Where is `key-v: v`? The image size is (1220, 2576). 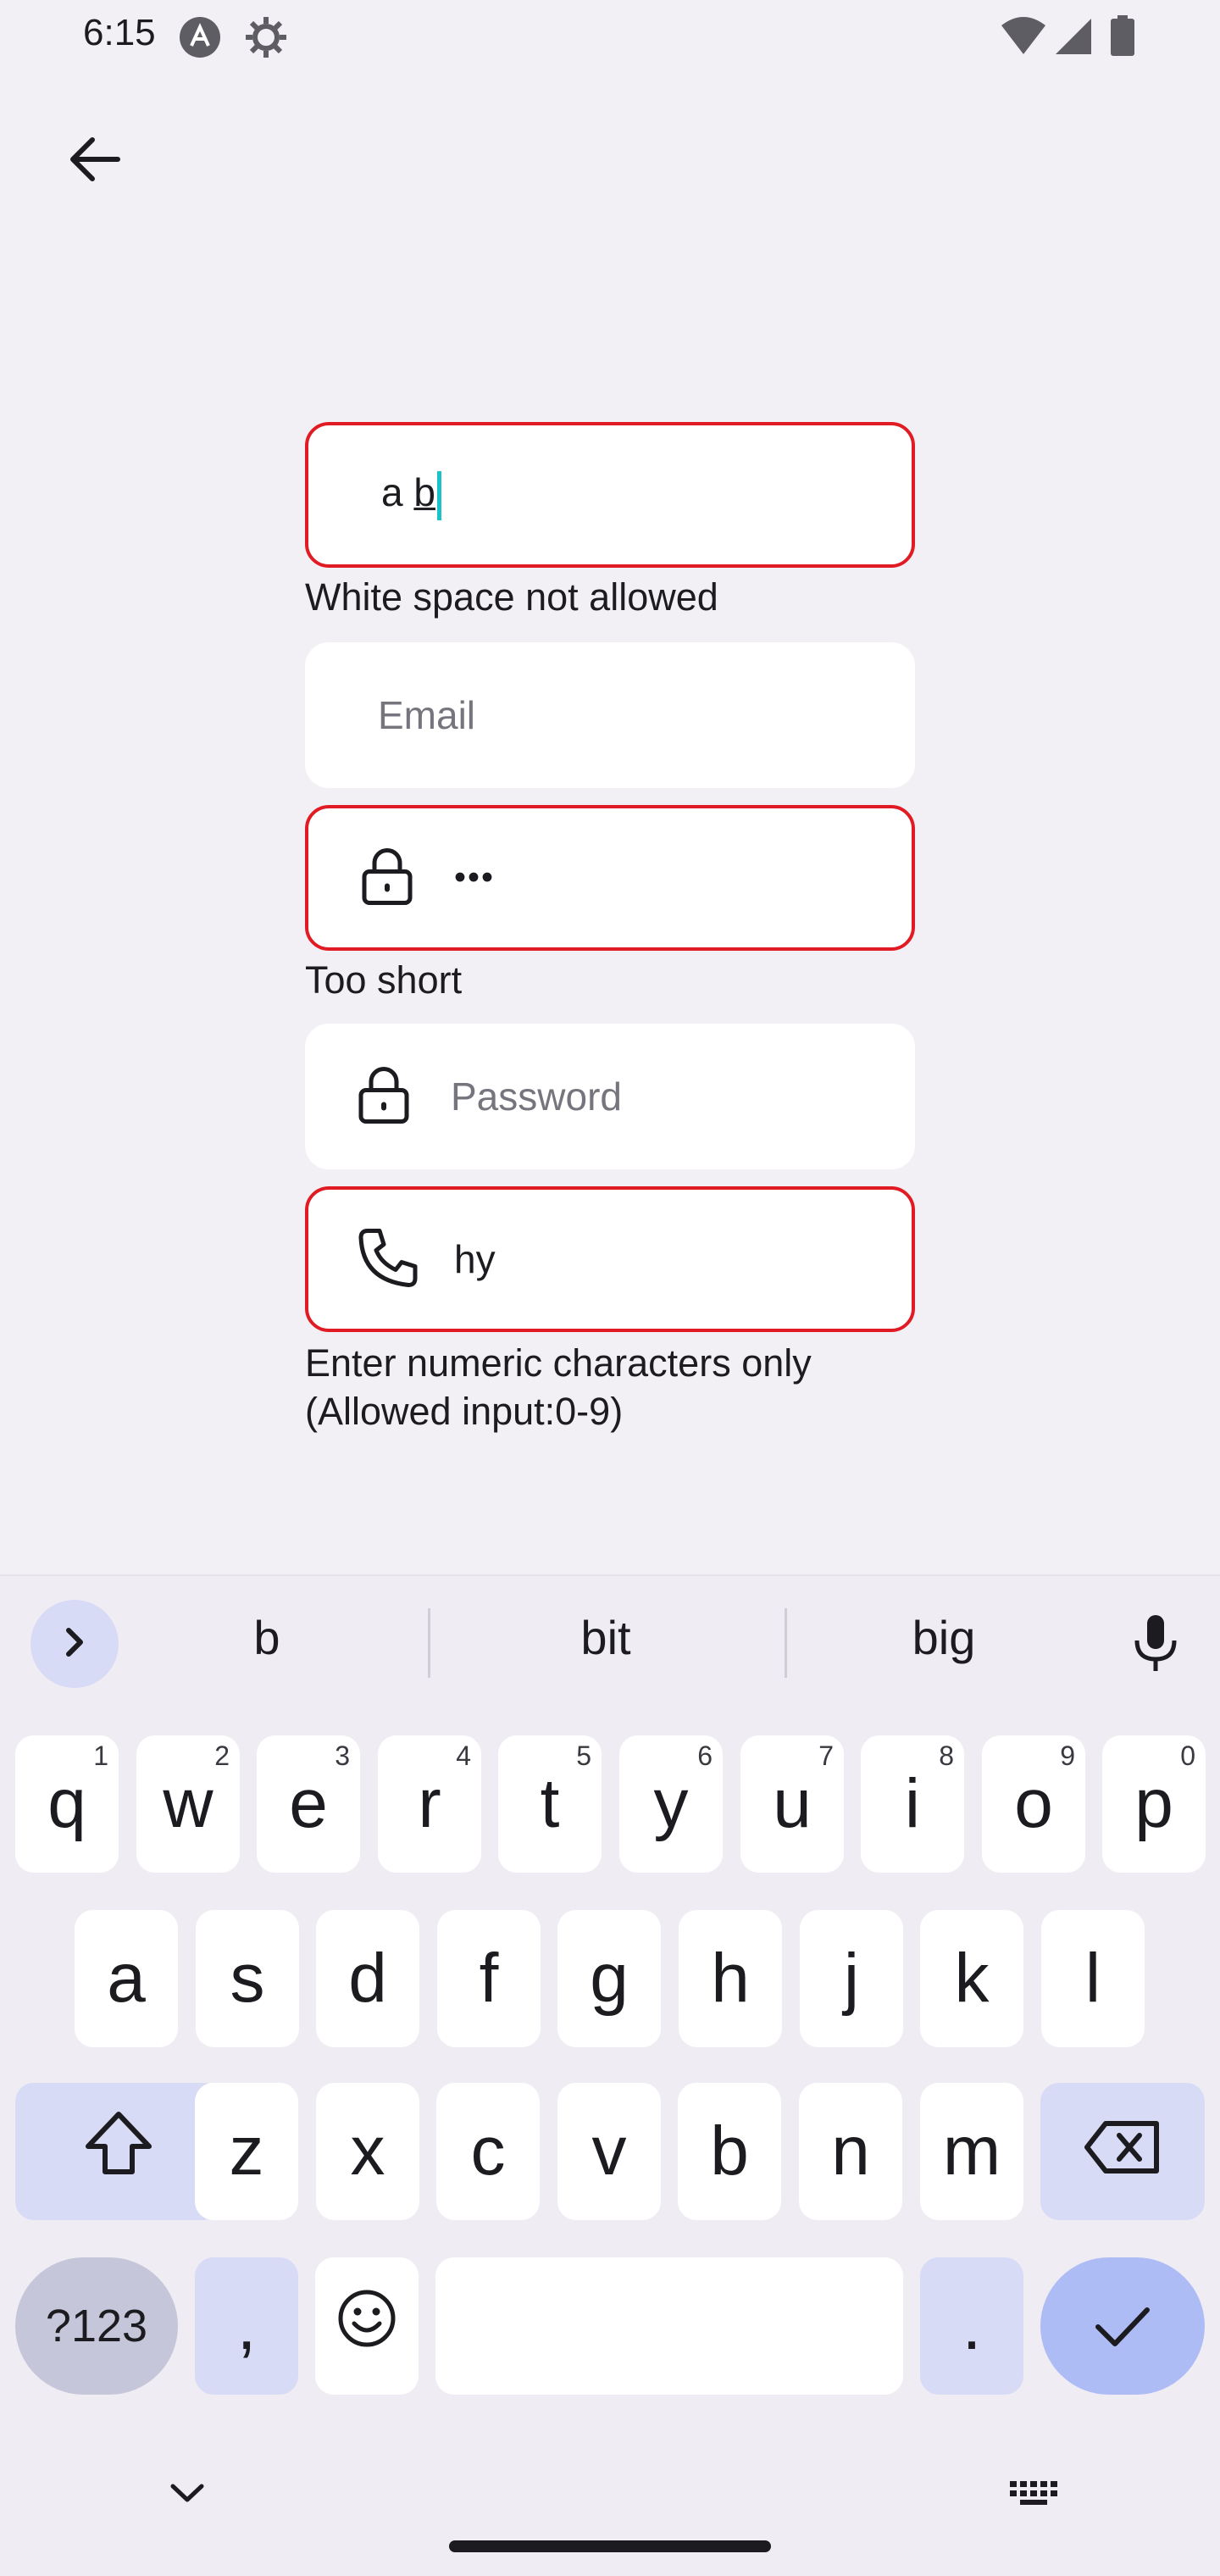 key-v: v is located at coordinates (609, 2151).